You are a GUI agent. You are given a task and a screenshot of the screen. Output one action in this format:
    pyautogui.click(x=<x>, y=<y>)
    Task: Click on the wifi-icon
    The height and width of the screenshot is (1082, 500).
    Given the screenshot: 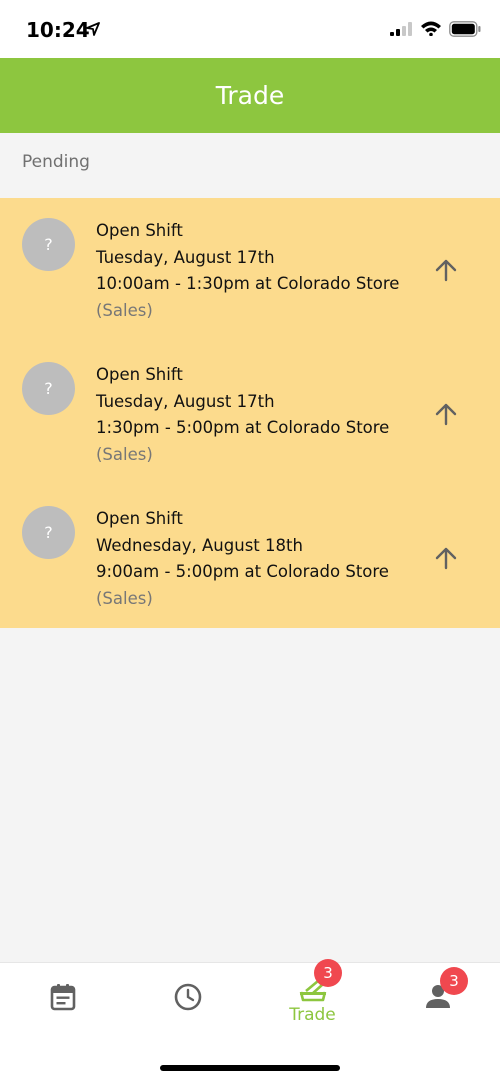 What is the action you would take?
    pyautogui.click(x=431, y=28)
    